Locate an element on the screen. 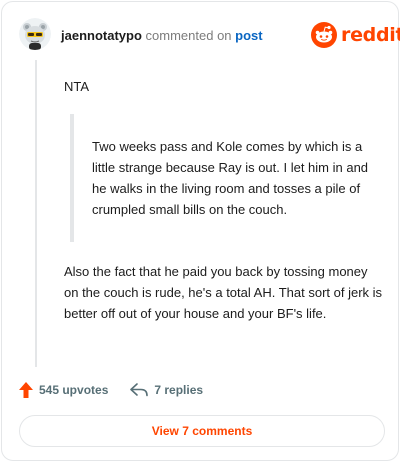 The width and height of the screenshot is (400, 462). comment-footer: 545 upvotes 7 replies is located at coordinates (111, 390).